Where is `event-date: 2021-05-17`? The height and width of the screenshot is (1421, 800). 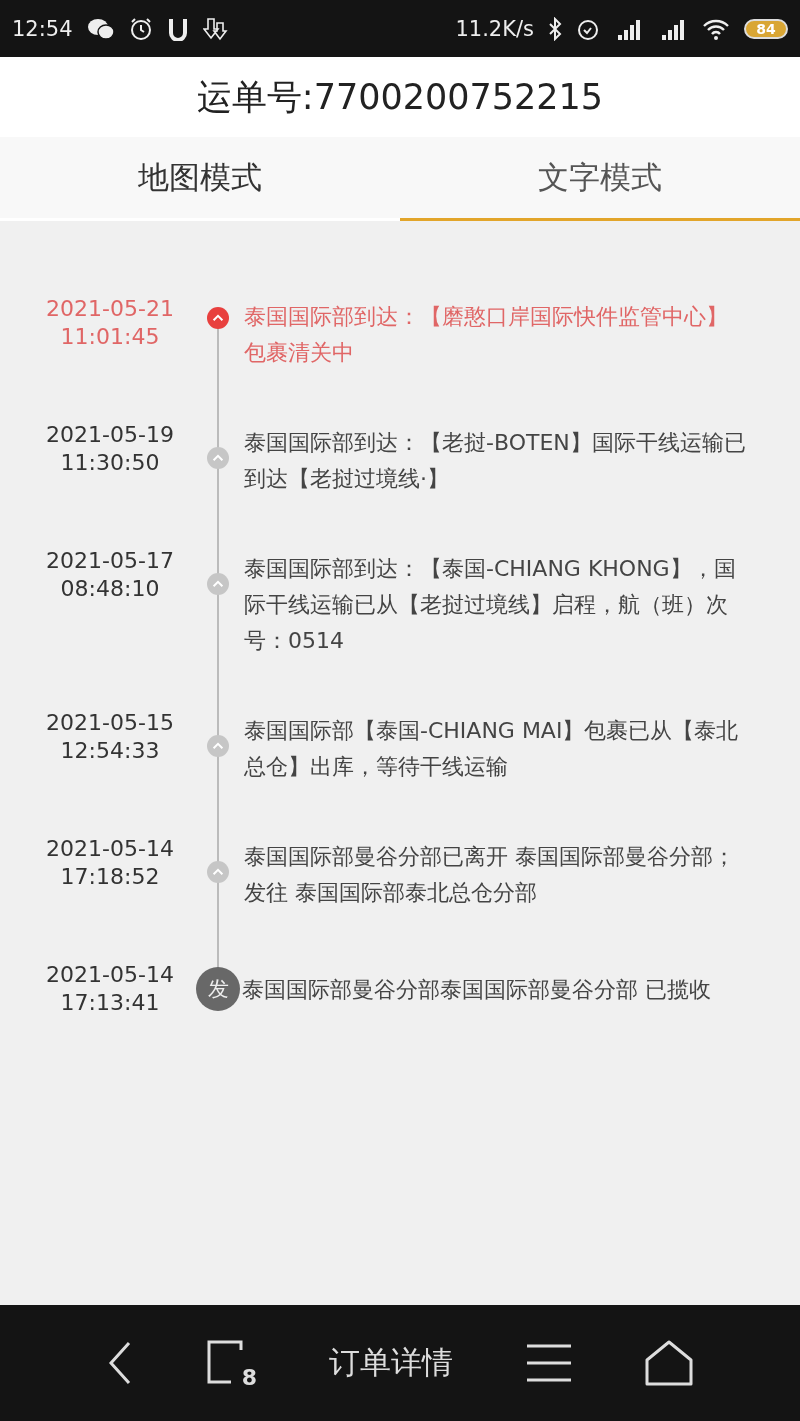
event-date: 2021-05-17 is located at coordinates (110, 561).